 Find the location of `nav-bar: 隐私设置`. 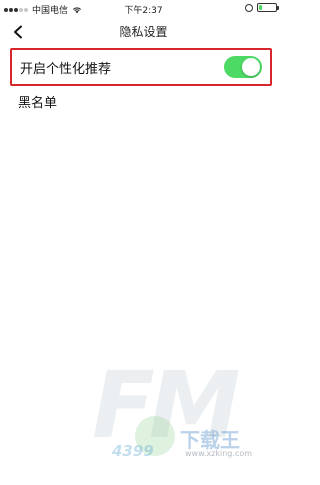

nav-bar: 隐私设置 is located at coordinates (143, 32).